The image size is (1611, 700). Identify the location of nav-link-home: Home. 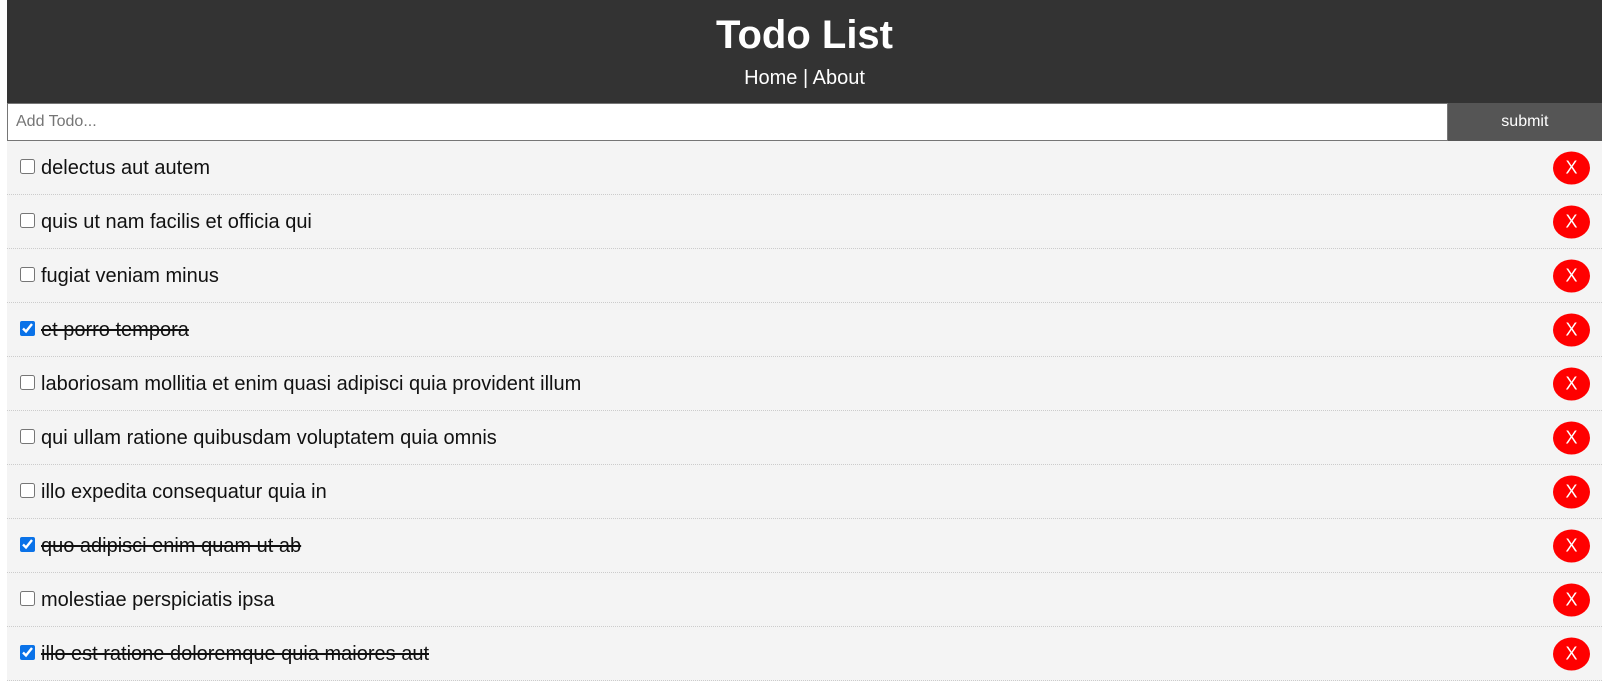
(770, 78).